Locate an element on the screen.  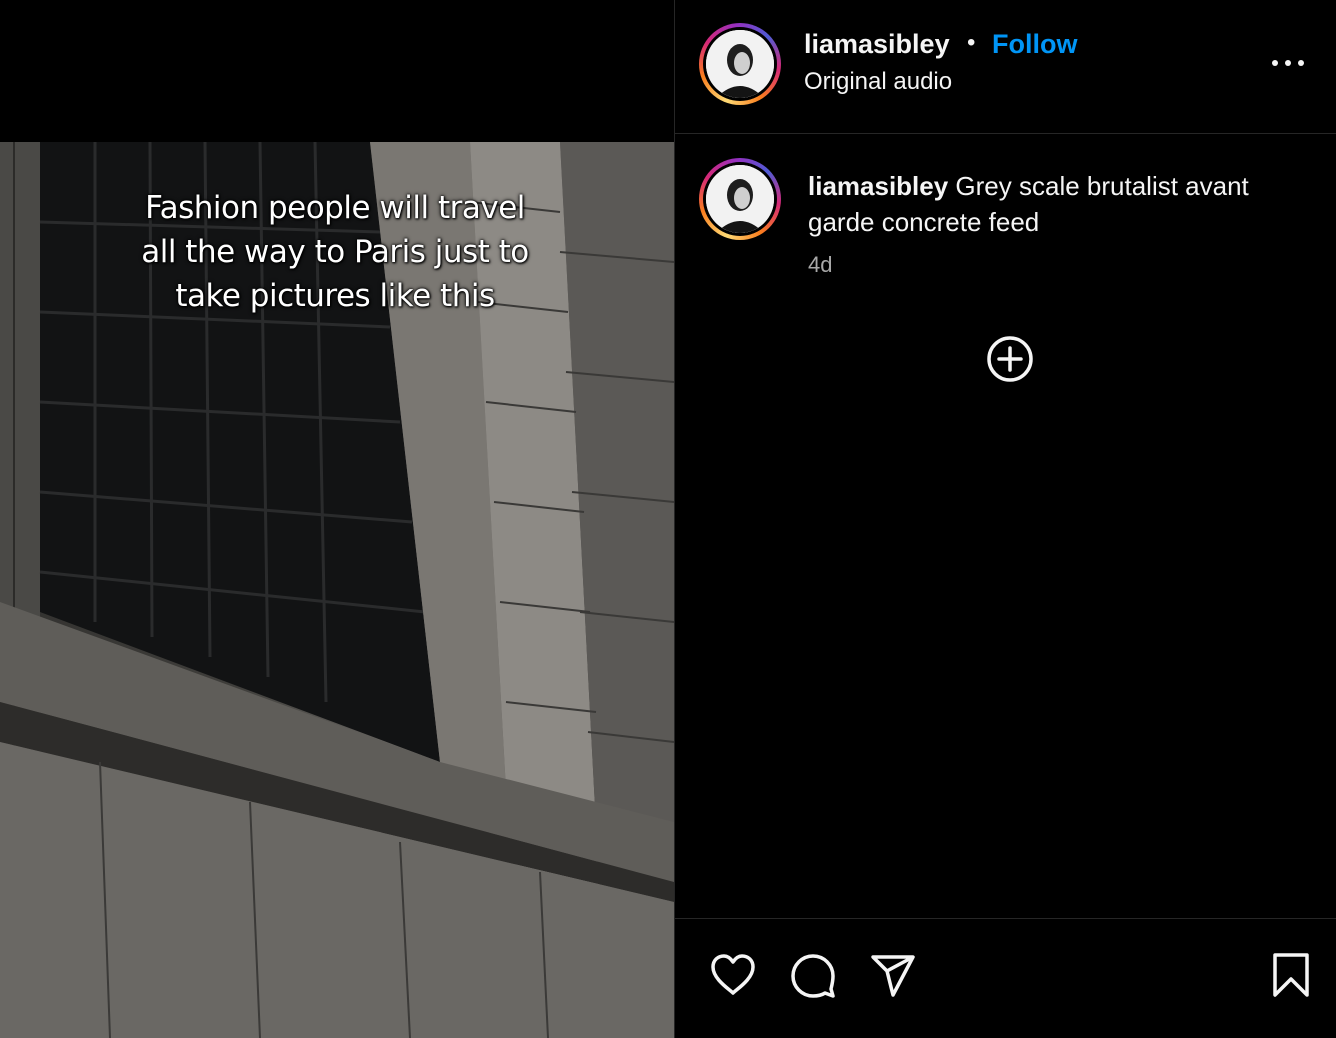
caption-avatar is located at coordinates (740, 199).